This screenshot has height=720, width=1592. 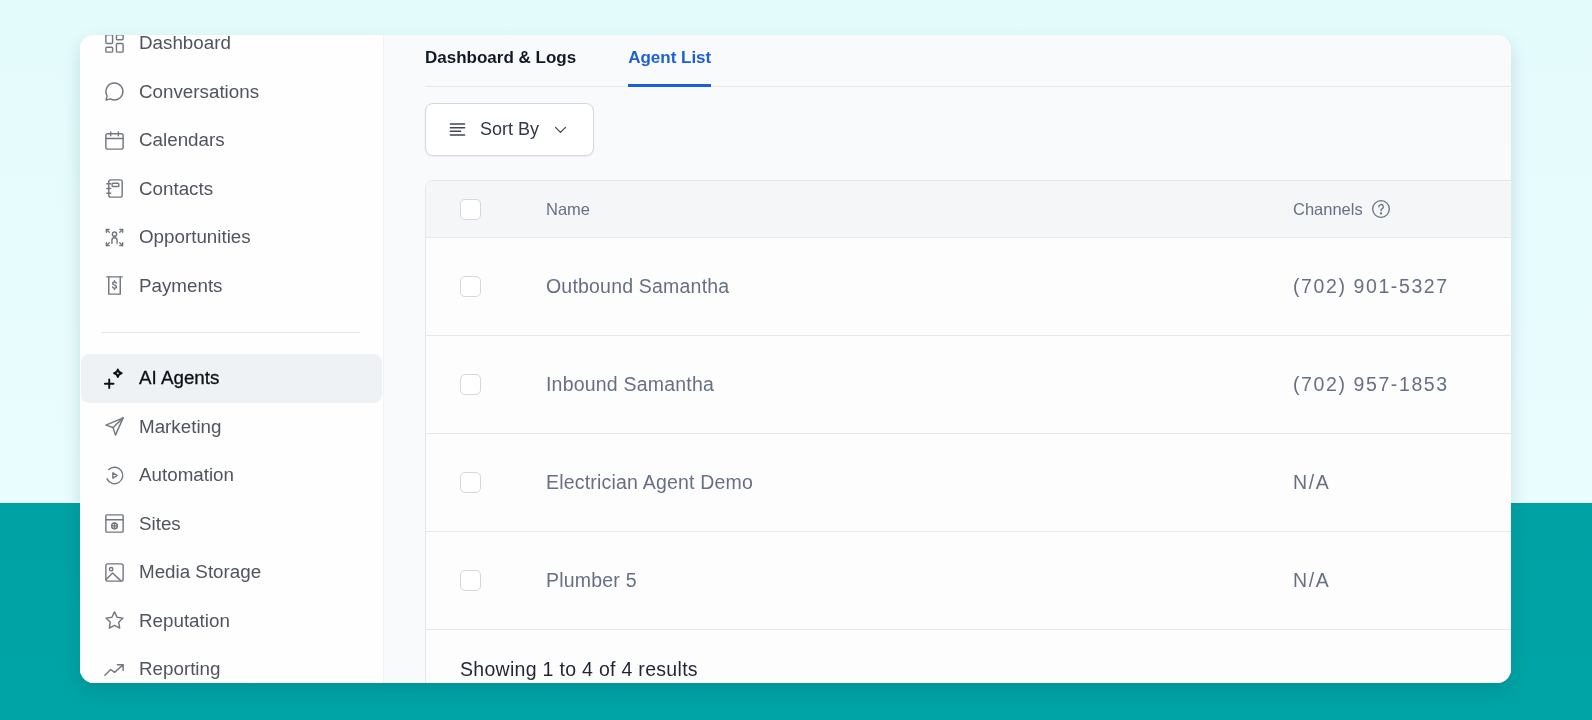 What do you see at coordinates (231, 426) in the screenshot?
I see `nav-item: Marketing` at bounding box center [231, 426].